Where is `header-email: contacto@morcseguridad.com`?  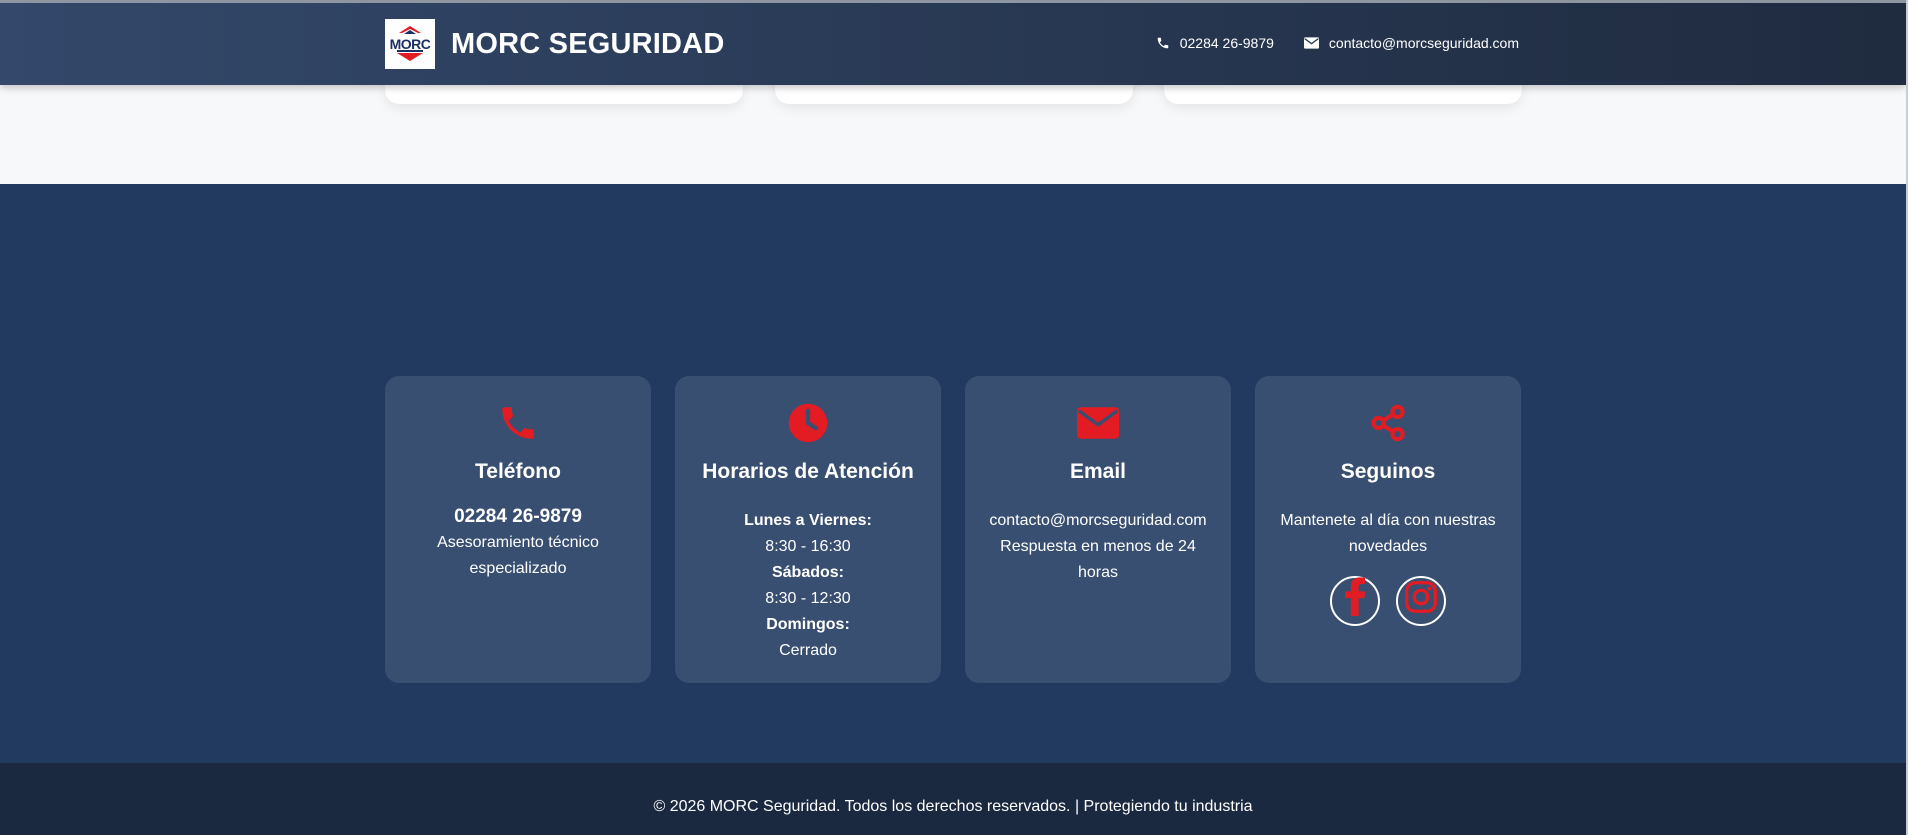
header-email: contacto@morcseguridad.com is located at coordinates (1423, 43).